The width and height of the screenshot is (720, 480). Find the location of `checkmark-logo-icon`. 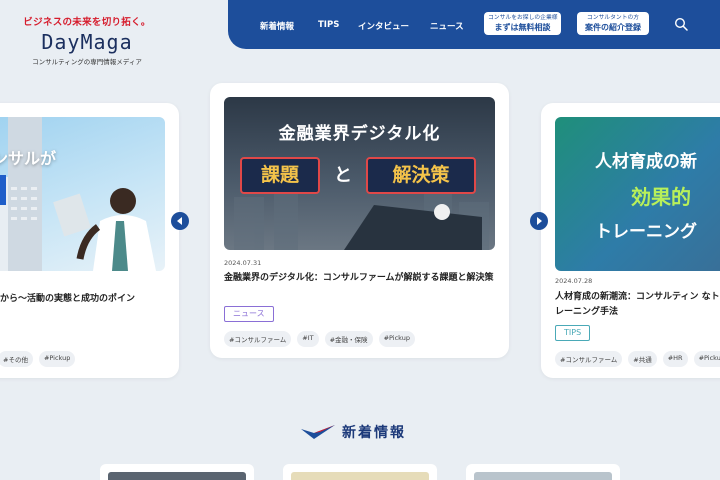

checkmark-logo-icon is located at coordinates (318, 432).